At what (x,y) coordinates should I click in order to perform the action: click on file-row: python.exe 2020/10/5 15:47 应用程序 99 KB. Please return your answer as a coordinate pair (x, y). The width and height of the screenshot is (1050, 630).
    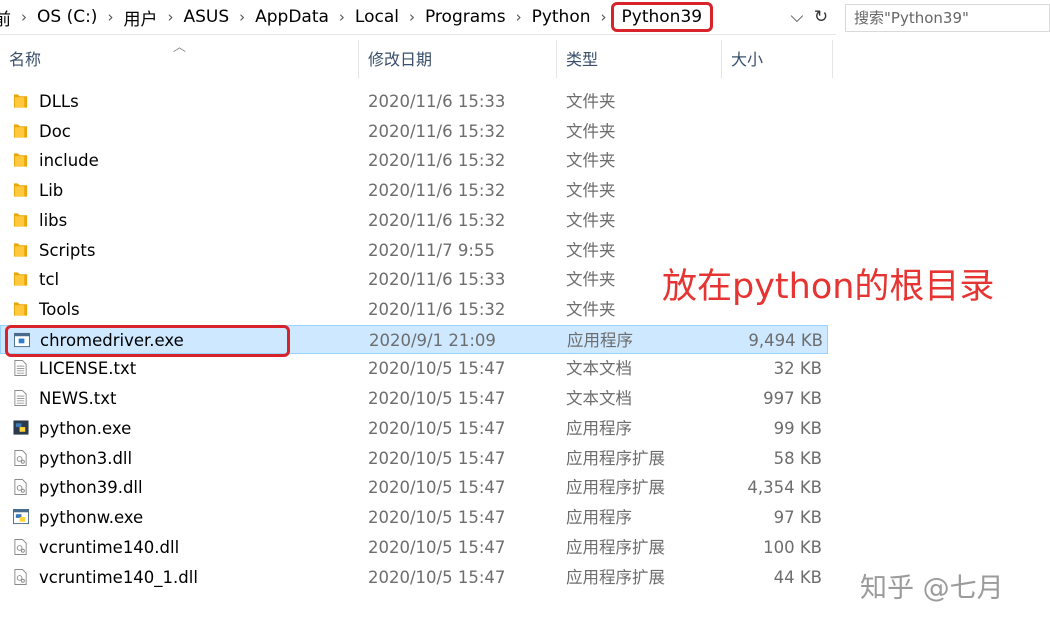
    Looking at the image, I should click on (420, 429).